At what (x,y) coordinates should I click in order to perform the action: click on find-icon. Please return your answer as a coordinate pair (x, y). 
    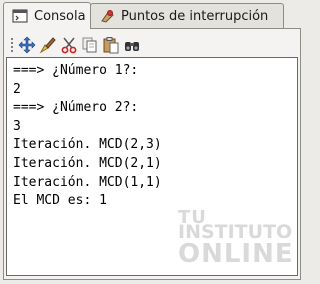
    Looking at the image, I should click on (132, 45).